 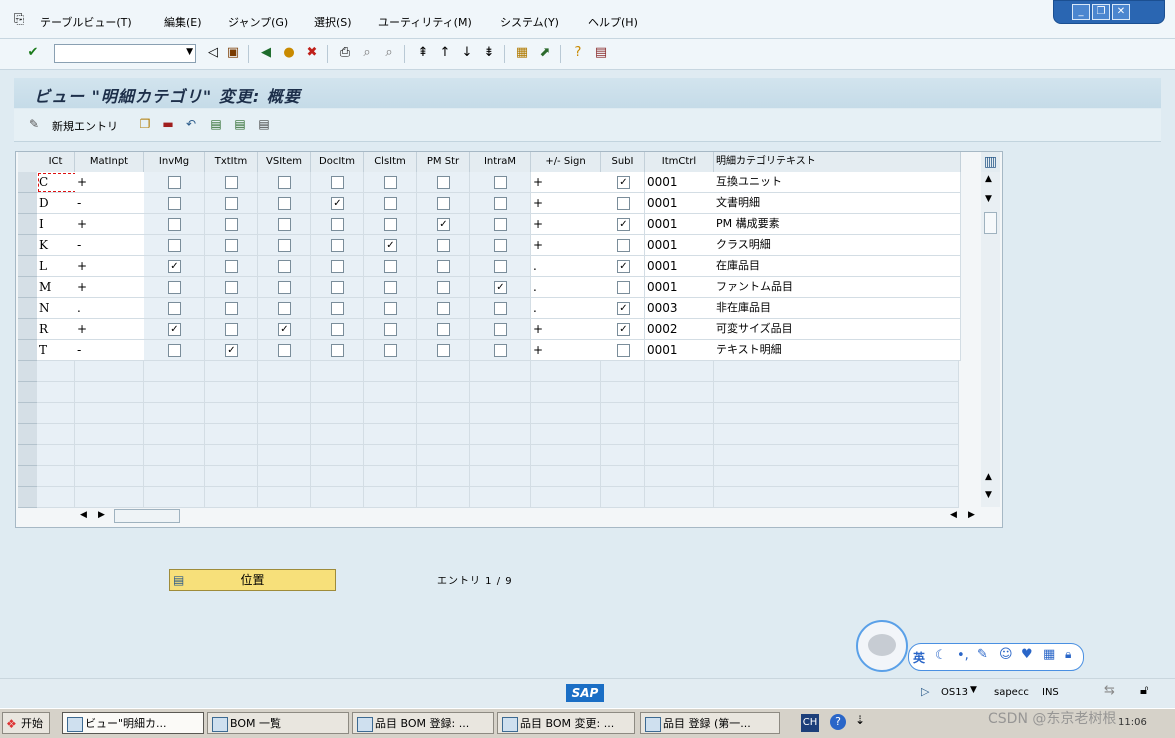 I want to click on start-button: ❖ 开始, so click(x=26, y=723).